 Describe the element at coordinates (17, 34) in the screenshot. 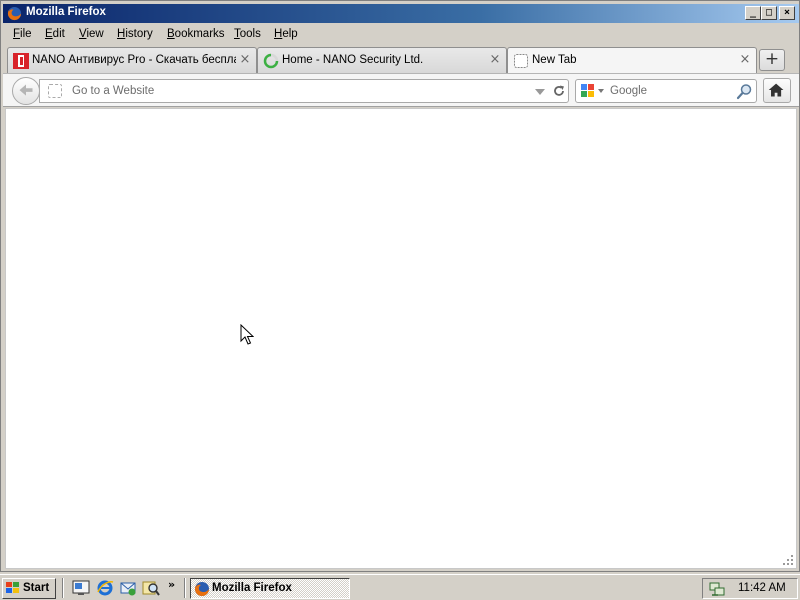

I see `menu-file-accel: F` at that location.